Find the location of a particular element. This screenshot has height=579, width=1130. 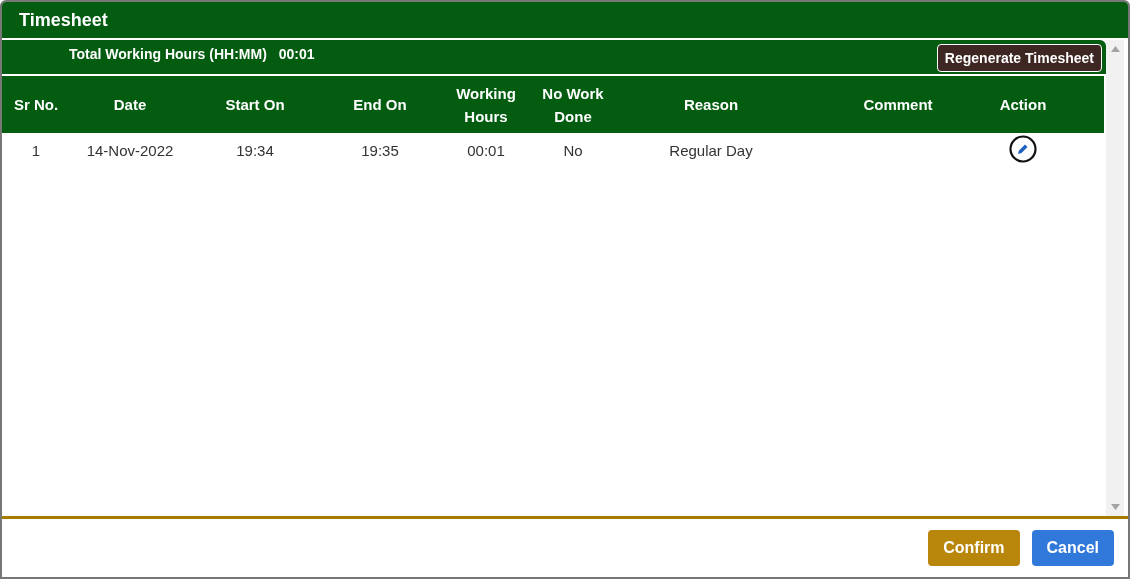

confirm-button: Confirm is located at coordinates (974, 548).